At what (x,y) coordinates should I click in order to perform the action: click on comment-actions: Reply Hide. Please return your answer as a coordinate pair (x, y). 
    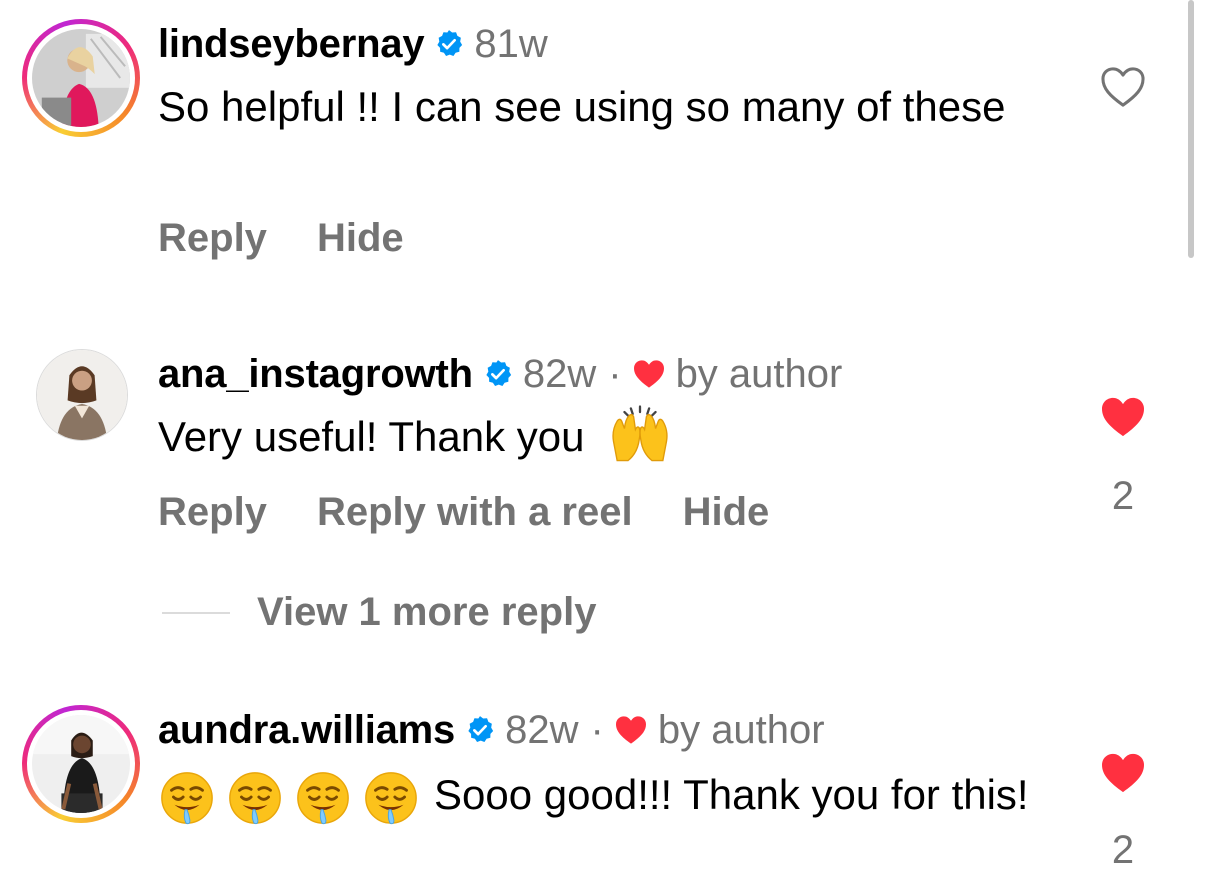
    Looking at the image, I should click on (306, 238).